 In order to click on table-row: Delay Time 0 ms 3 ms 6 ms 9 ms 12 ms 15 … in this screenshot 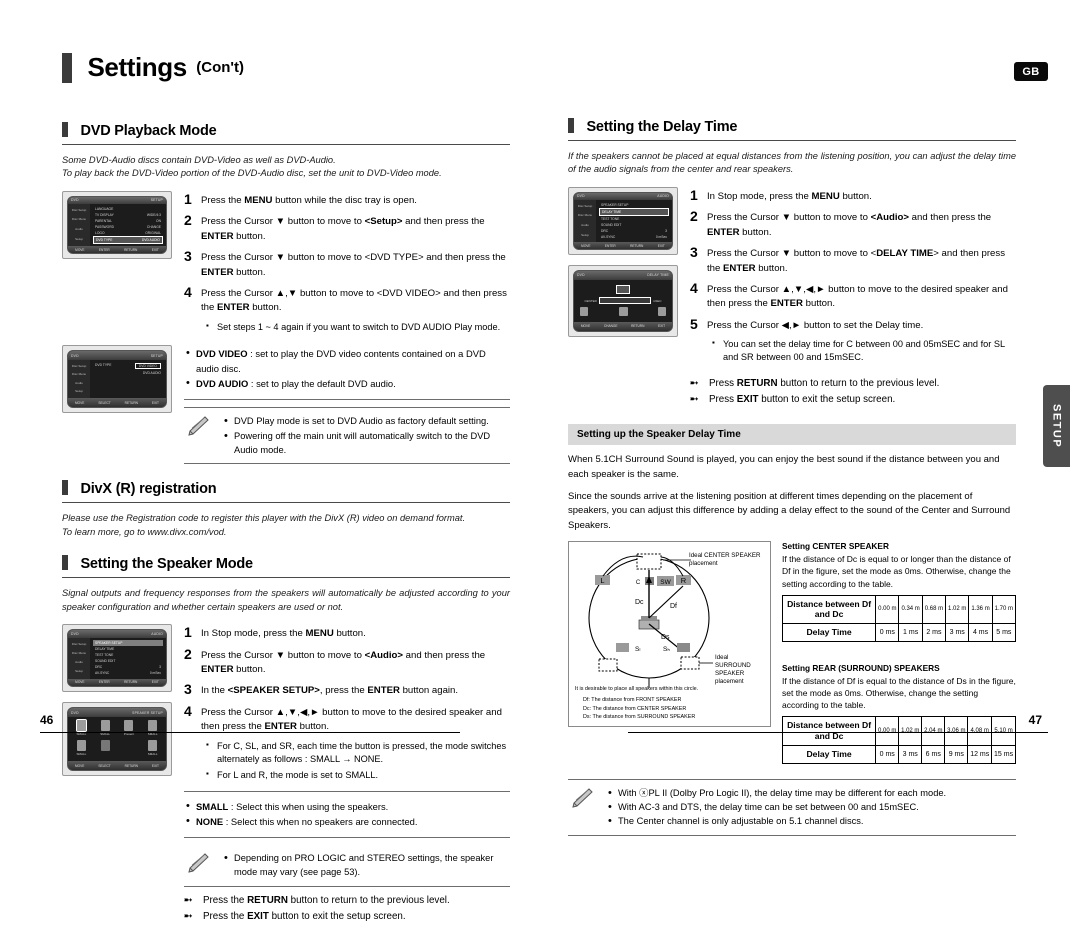, I will do `click(898, 754)`.